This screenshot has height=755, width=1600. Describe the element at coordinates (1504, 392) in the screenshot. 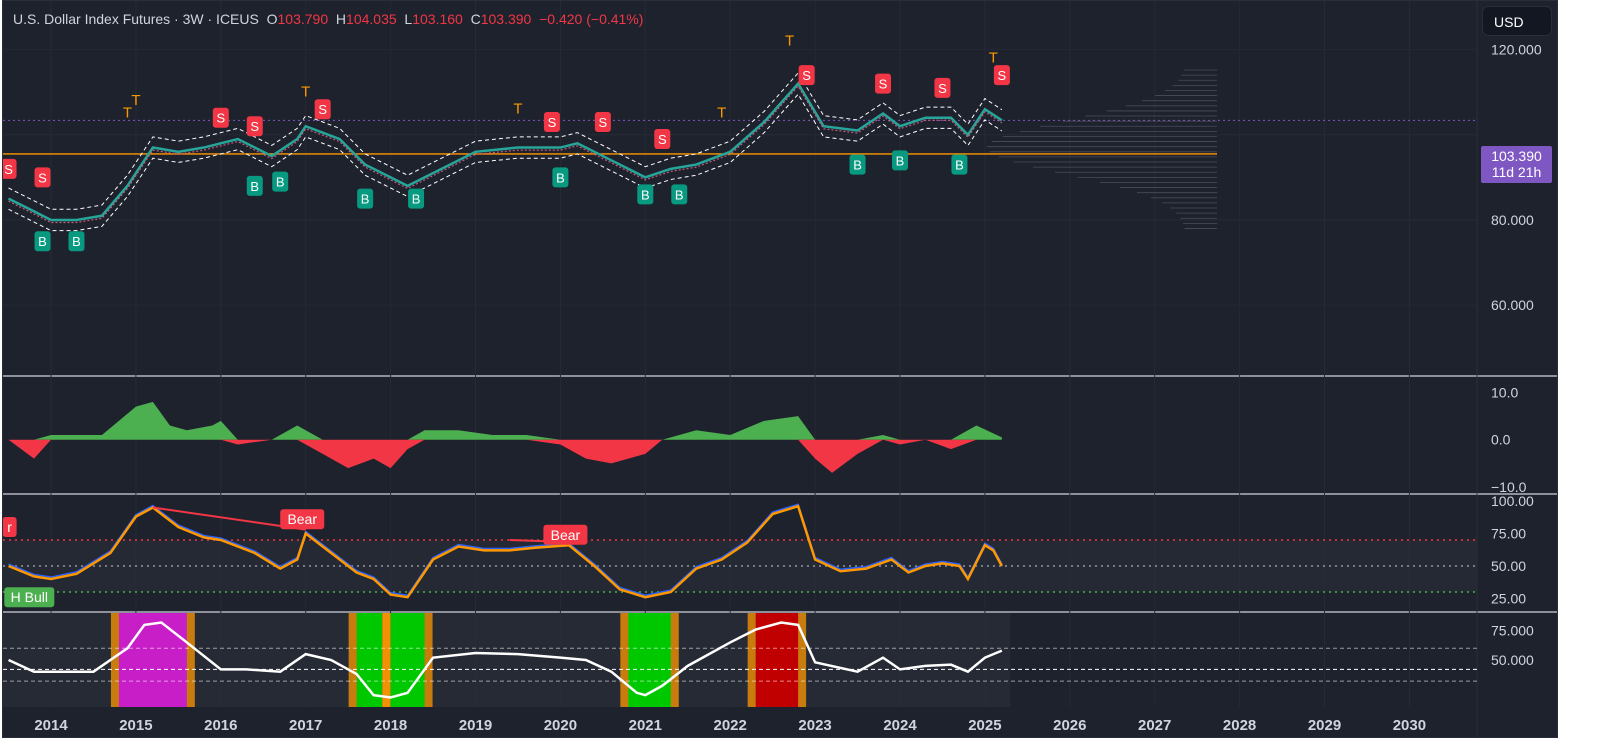

I see `oscillator-tick-label: 10.0` at that location.